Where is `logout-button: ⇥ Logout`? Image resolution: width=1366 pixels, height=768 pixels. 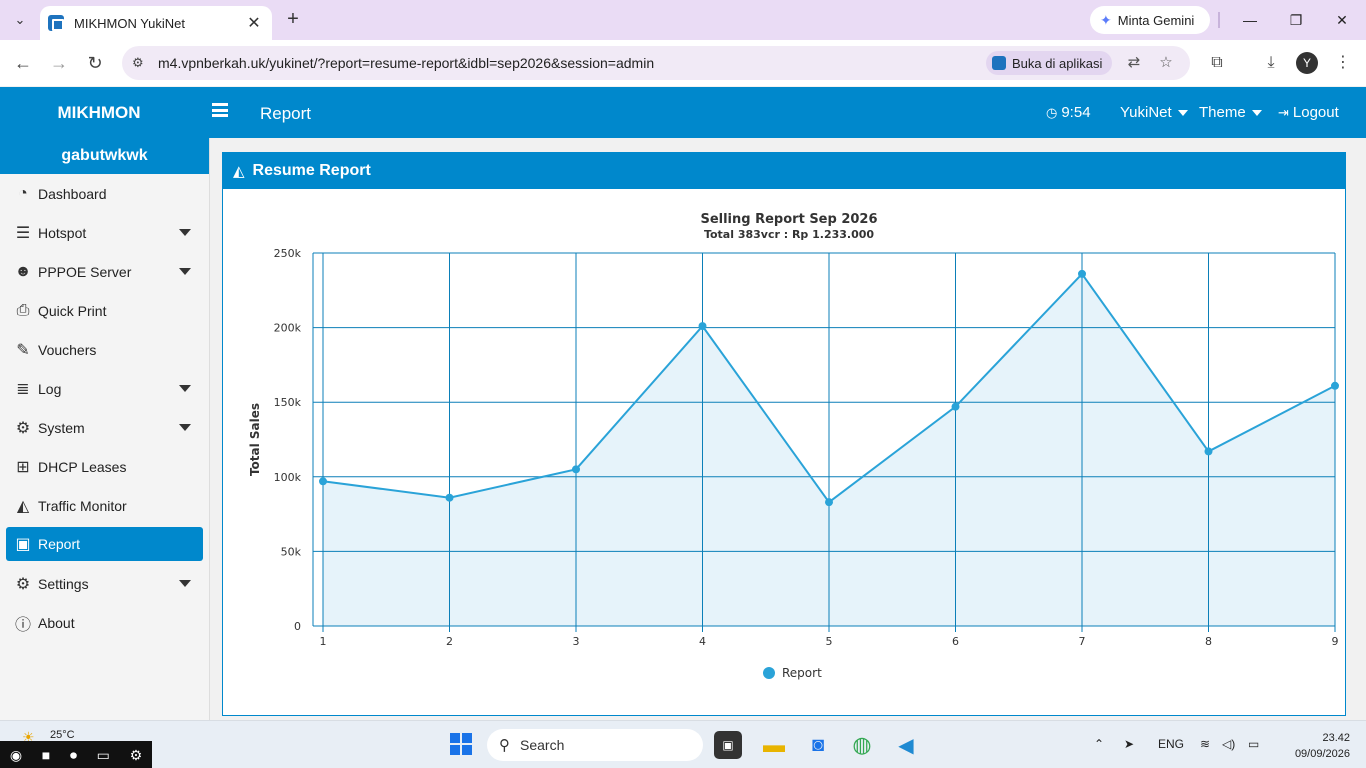
logout-button: ⇥ Logout is located at coordinates (1308, 112).